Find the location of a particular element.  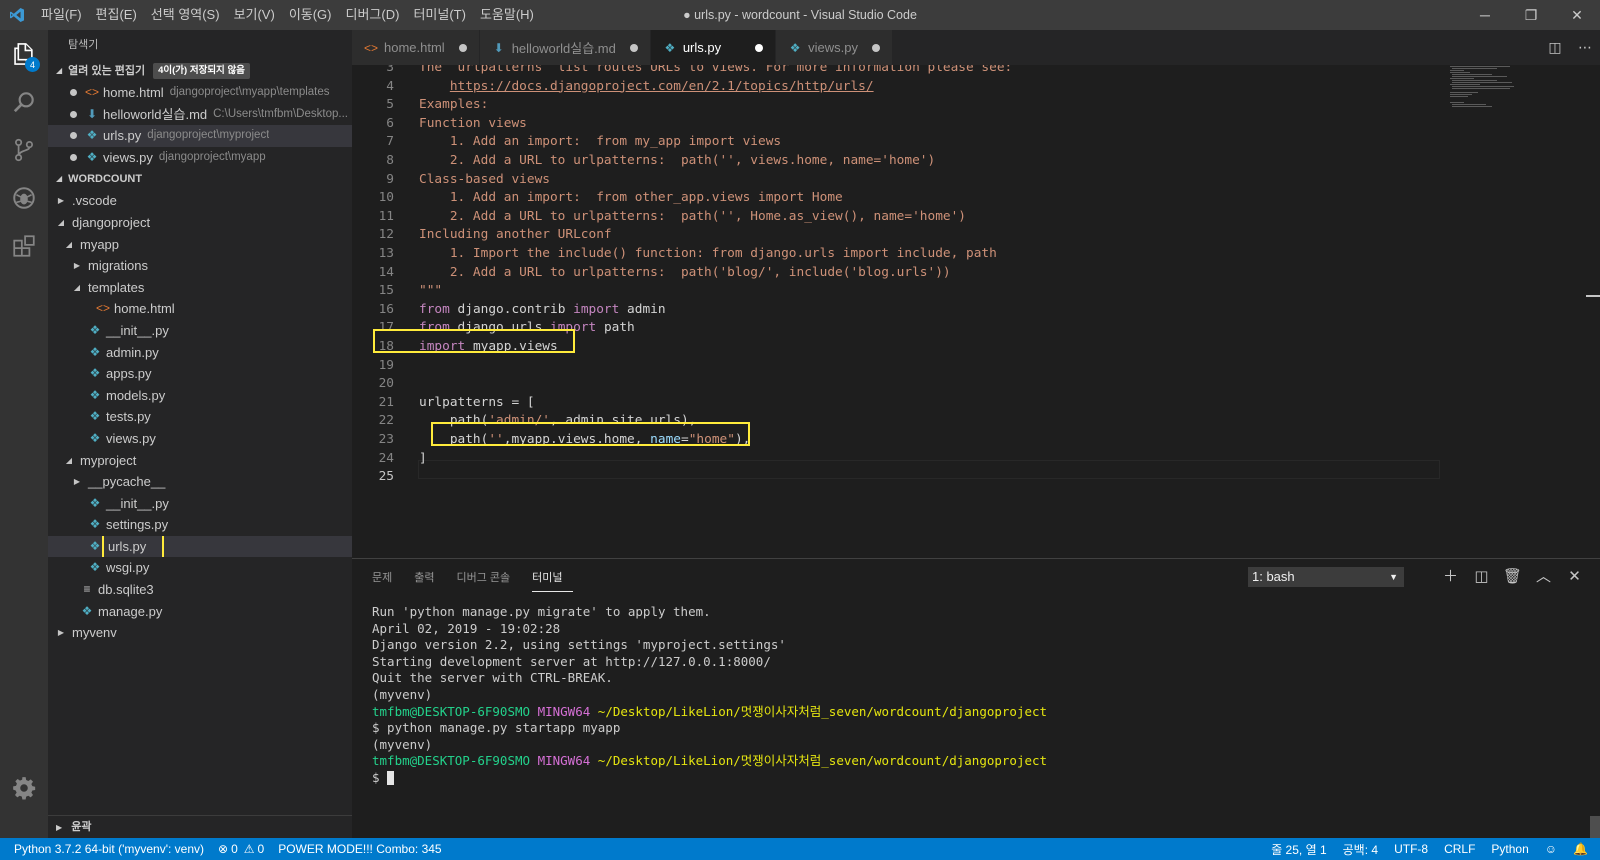

line-number: 10 is located at coordinates (386, 198).